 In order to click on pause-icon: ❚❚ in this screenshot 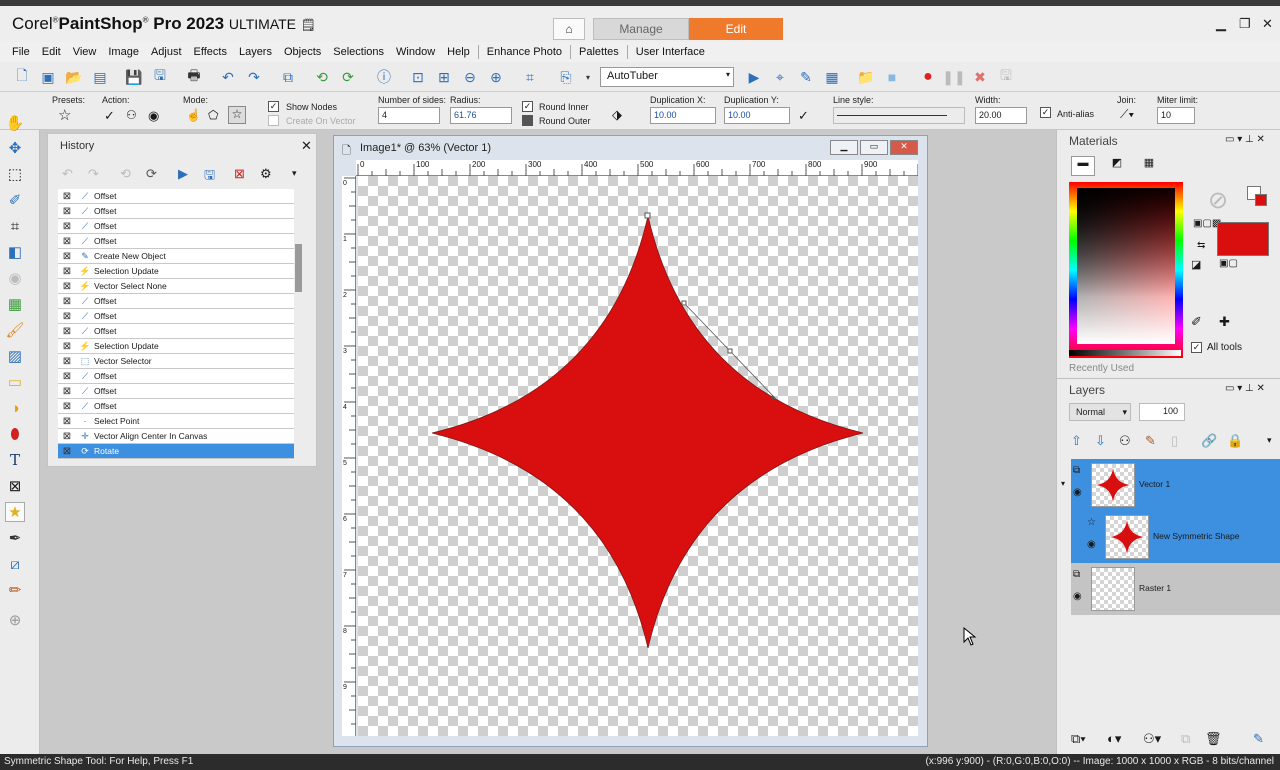, I will do `click(953, 77)`.